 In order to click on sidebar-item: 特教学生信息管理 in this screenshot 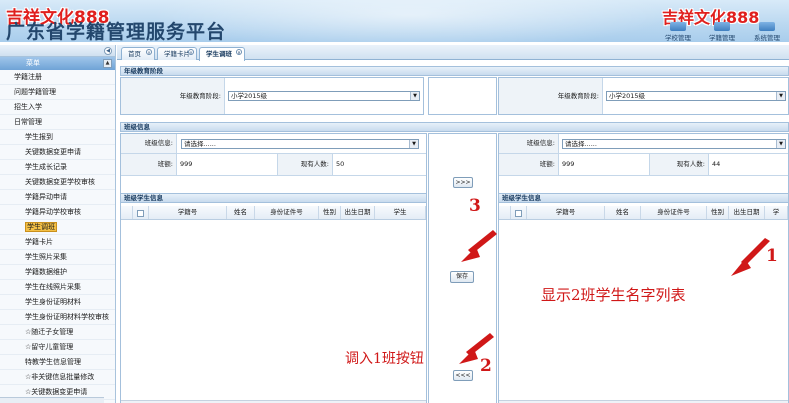, I will do `click(57, 362)`.